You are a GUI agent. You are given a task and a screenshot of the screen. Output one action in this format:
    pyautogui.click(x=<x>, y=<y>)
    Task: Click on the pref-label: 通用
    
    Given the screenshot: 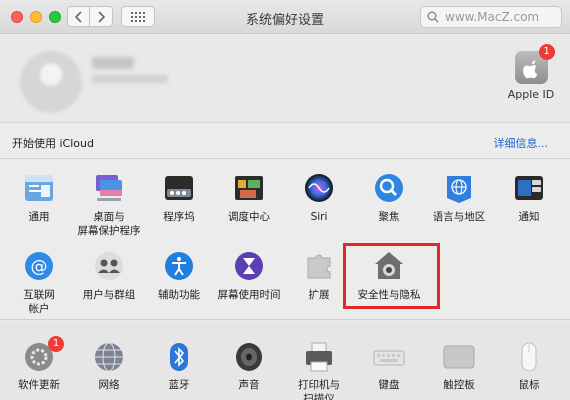 What is the action you would take?
    pyautogui.click(x=39, y=217)
    